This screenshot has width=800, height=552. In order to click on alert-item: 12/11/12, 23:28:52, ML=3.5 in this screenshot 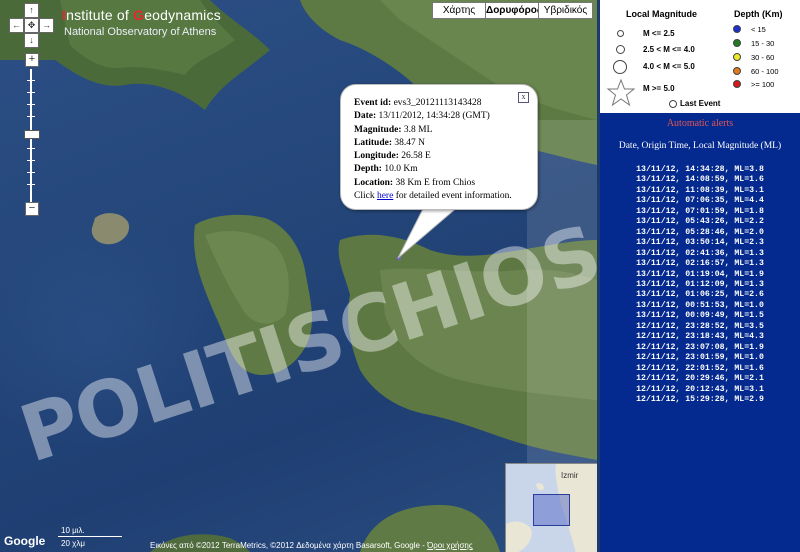, I will do `click(700, 327)`.